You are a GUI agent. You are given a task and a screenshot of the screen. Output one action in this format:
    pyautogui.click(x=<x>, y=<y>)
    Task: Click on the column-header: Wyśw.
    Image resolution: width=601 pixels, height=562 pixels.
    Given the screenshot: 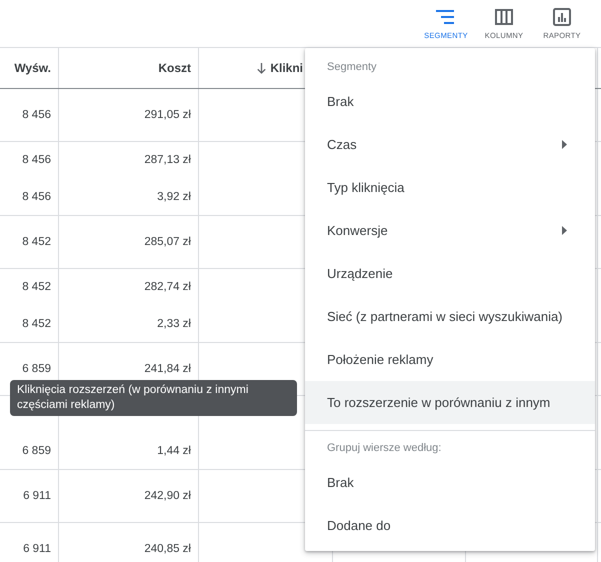 What is the action you would take?
    pyautogui.click(x=32, y=68)
    